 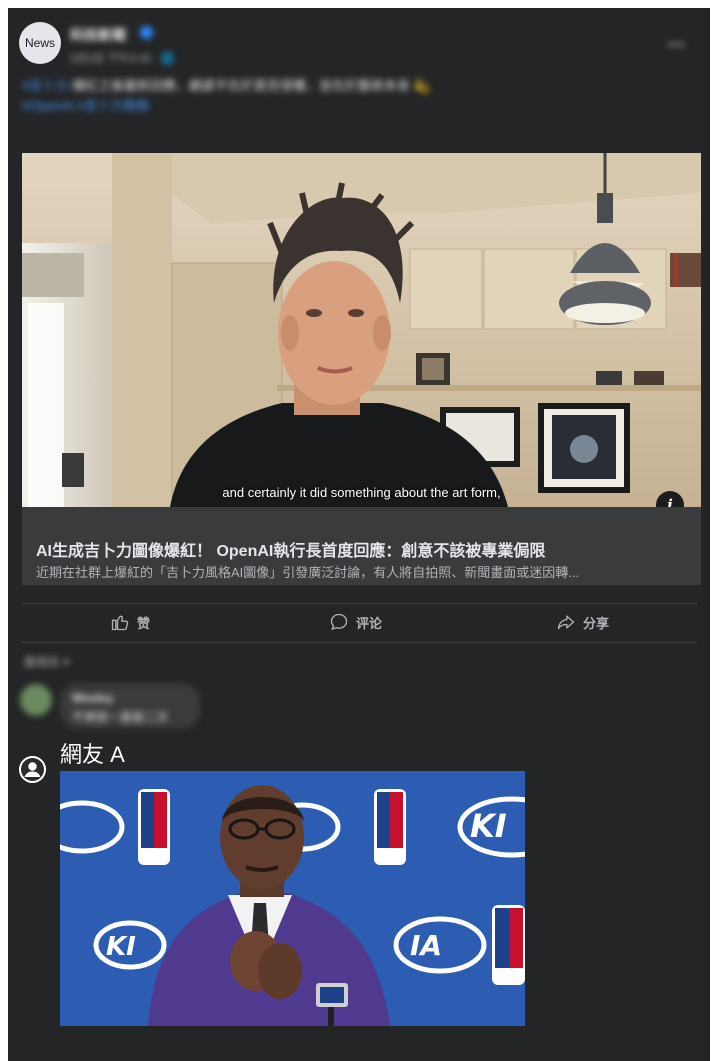 I want to click on comment-sort-dropdown: 最相关 ▾, so click(x=46, y=661).